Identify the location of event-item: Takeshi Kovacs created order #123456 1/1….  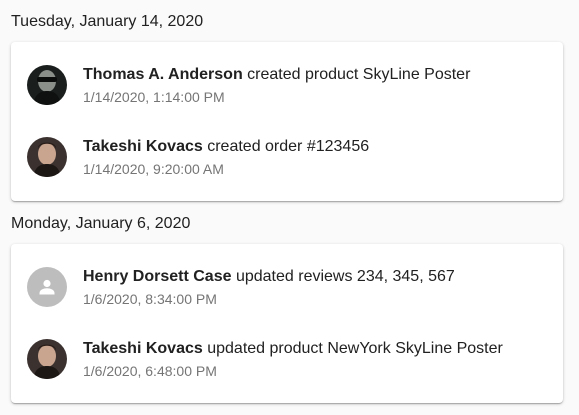
(287, 157).